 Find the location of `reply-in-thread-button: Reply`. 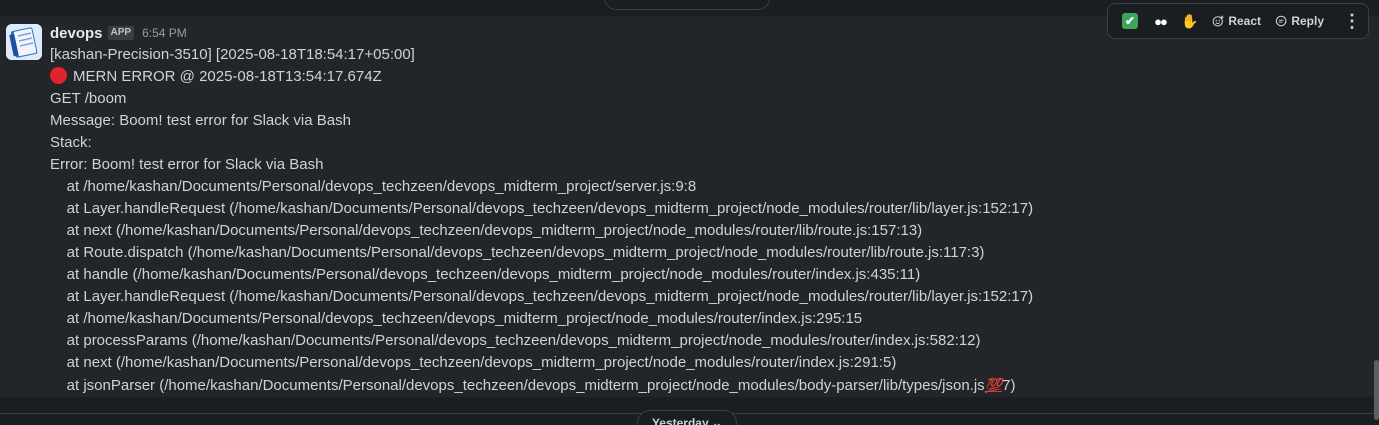

reply-in-thread-button: Reply is located at coordinates (1299, 21).